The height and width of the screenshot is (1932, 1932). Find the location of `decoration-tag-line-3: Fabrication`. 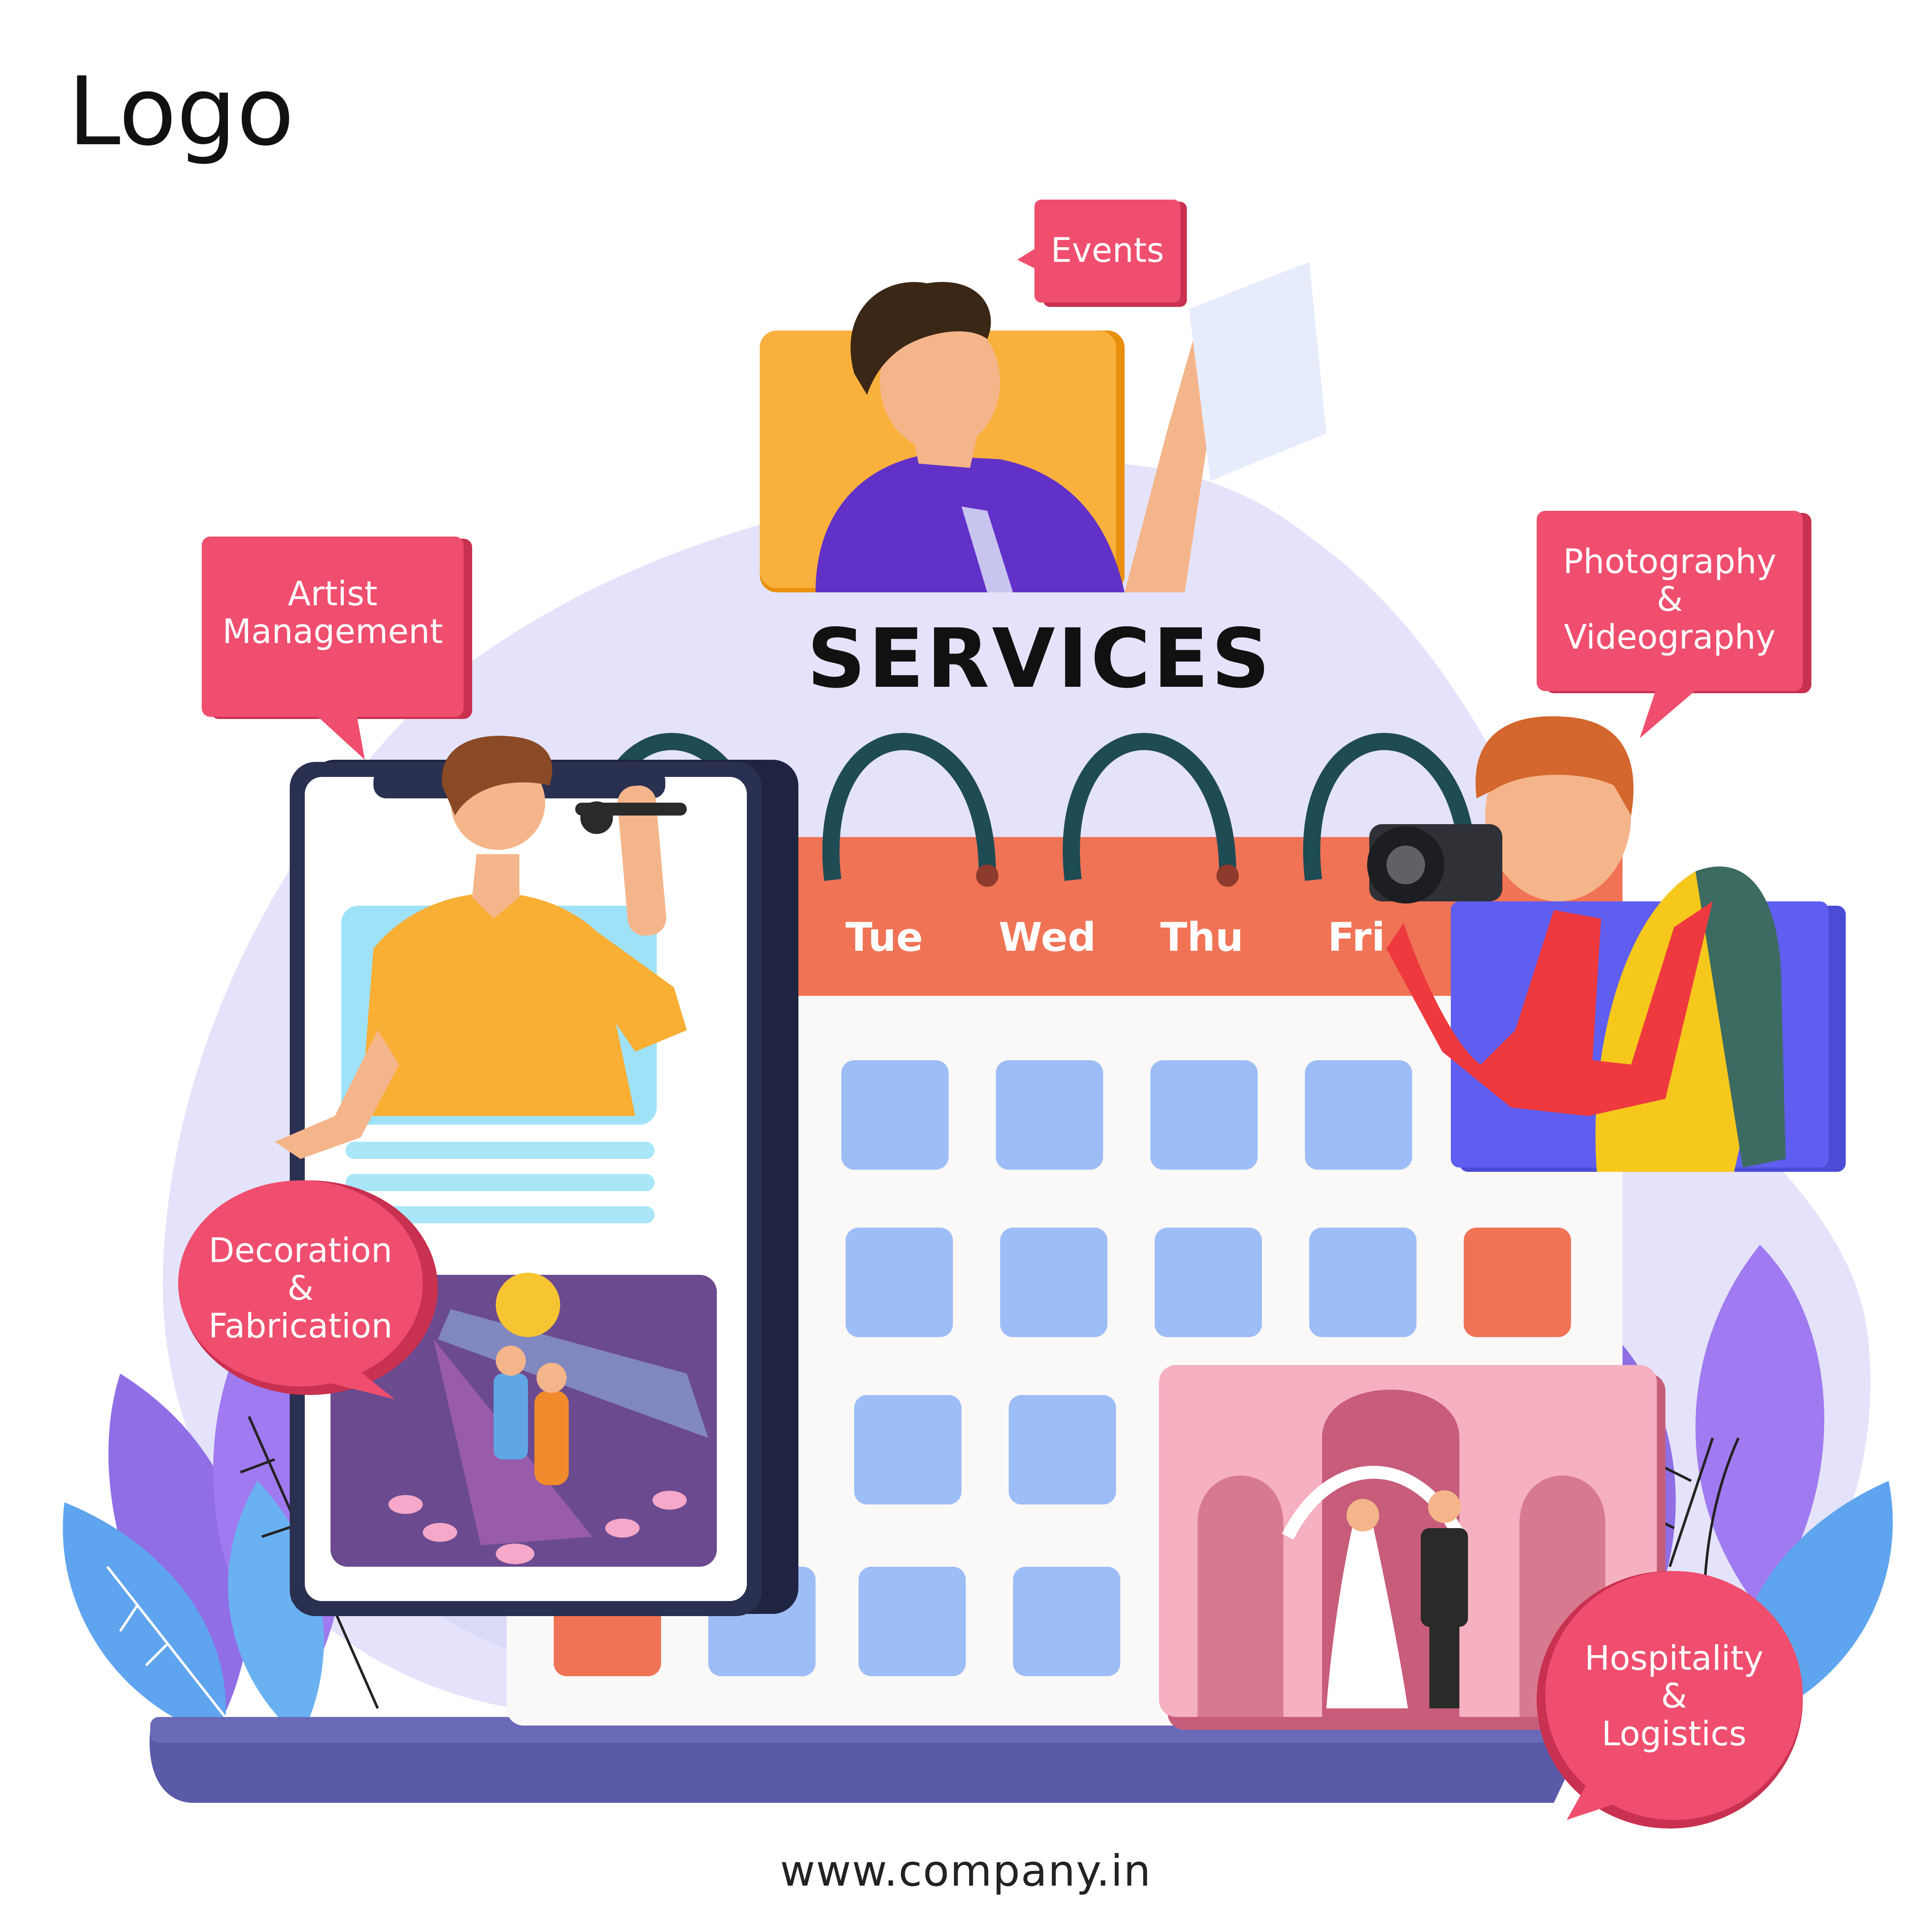

decoration-tag-line-3: Fabrication is located at coordinates (300, 1326).